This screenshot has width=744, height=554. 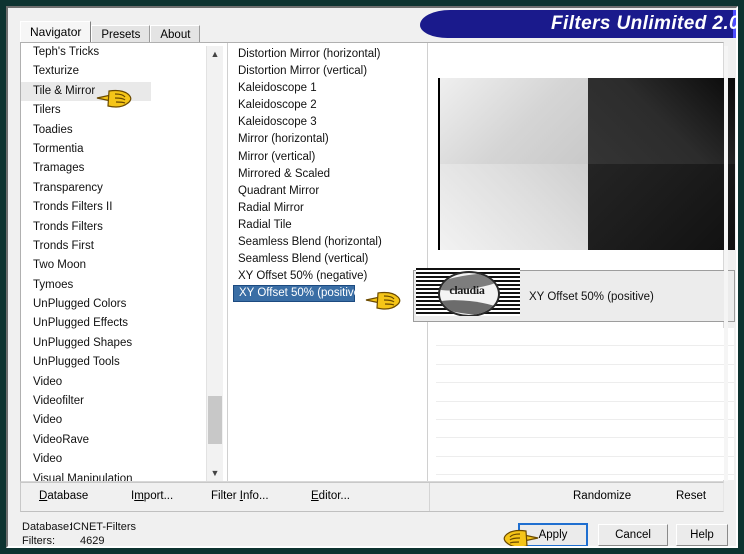 I want to click on tab-navigator: Navigator, so click(x=56, y=31).